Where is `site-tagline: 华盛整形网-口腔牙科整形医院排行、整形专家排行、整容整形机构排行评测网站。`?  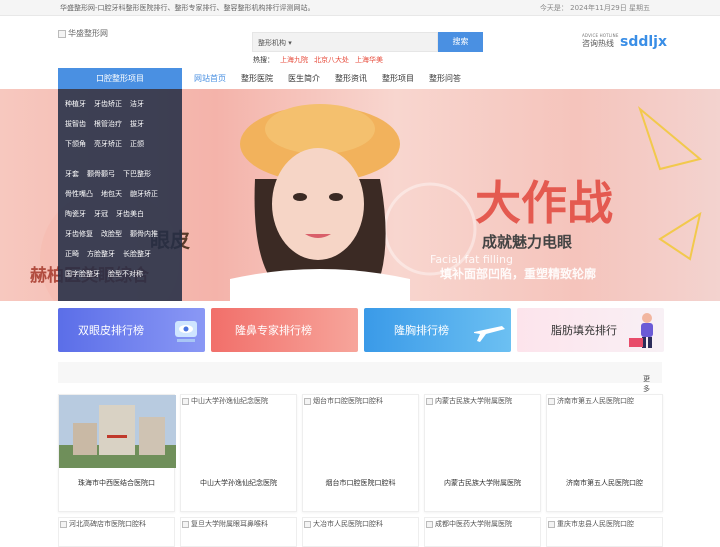
site-tagline: 华盛整形网-口腔牙科整形医院排行、整形专家排行、整容整形机构排行评测网站。 is located at coordinates (187, 8).